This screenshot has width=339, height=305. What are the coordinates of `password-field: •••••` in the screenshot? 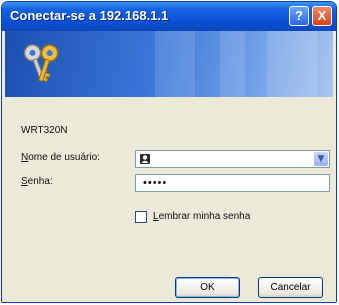 It's located at (232, 183).